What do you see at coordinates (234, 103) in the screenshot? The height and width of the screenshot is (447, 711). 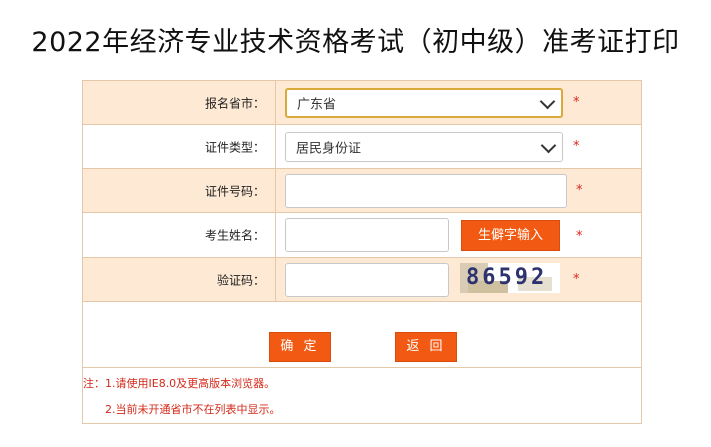 I see `province-label: 报名省市：` at bounding box center [234, 103].